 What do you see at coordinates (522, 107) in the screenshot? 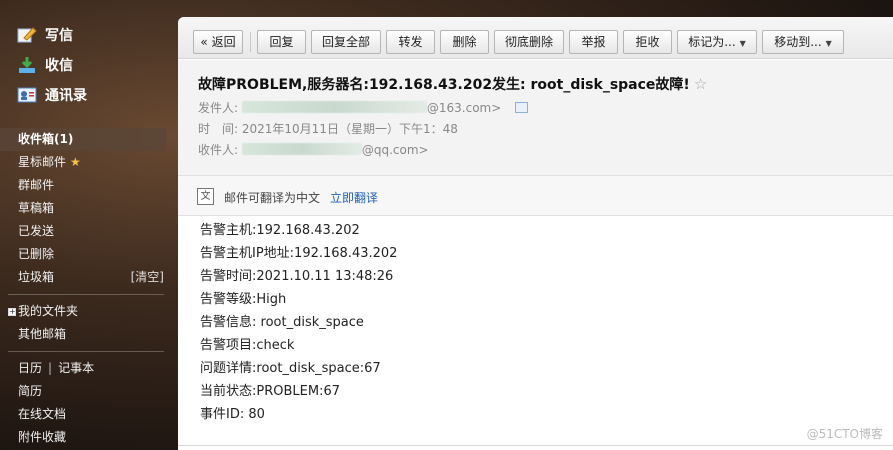
I see `contact-card-icon` at bounding box center [522, 107].